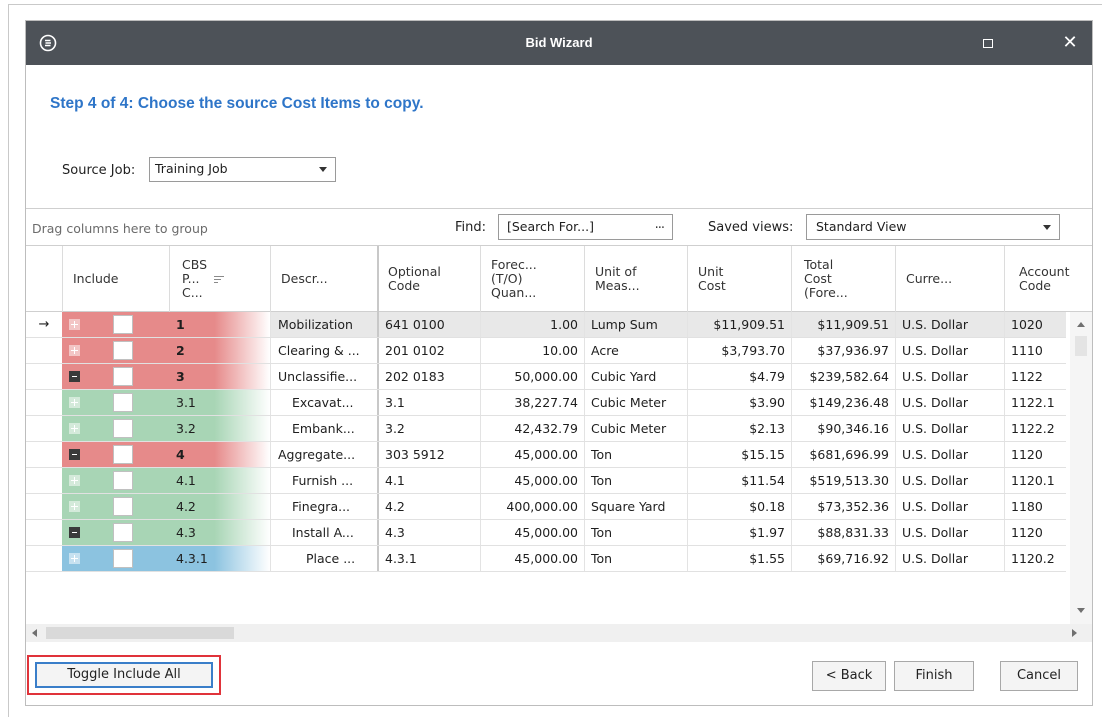 The height and width of the screenshot is (721, 1104). What do you see at coordinates (739, 279) in the screenshot?
I see `column-header-unit-cost: Unit Cost` at bounding box center [739, 279].